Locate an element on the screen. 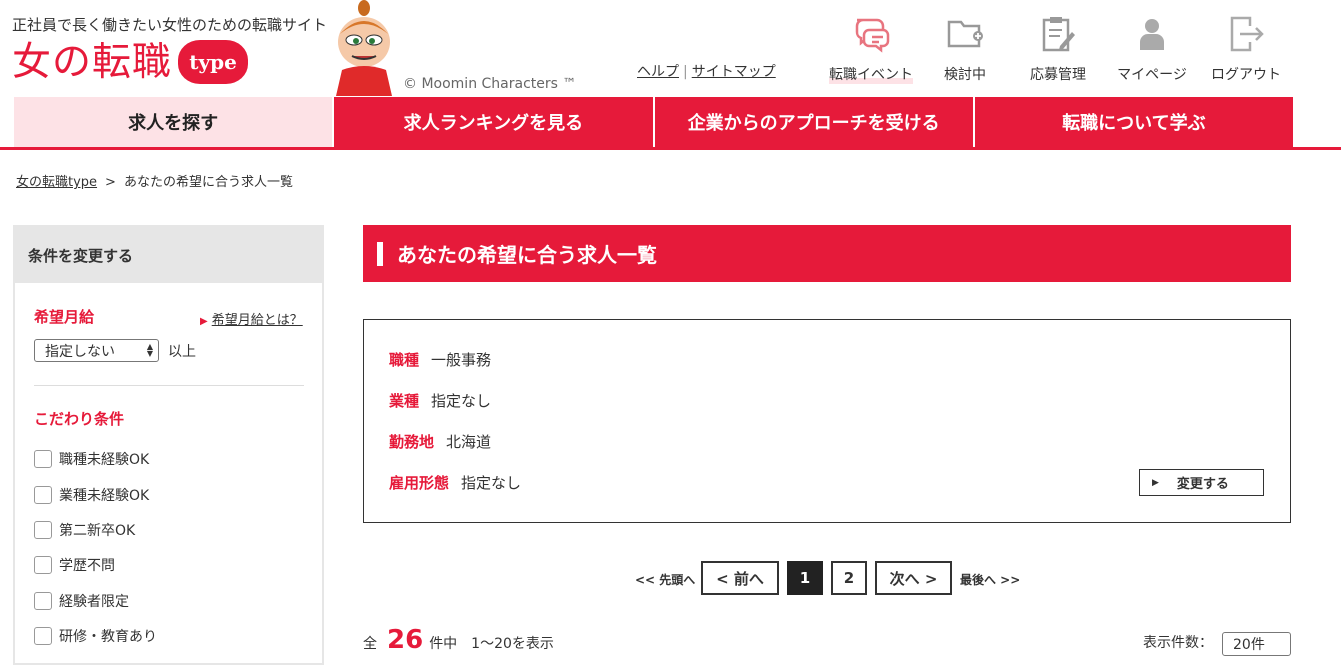 The height and width of the screenshot is (665, 1341). pagination-first: << 先頭へ is located at coordinates (665, 579).